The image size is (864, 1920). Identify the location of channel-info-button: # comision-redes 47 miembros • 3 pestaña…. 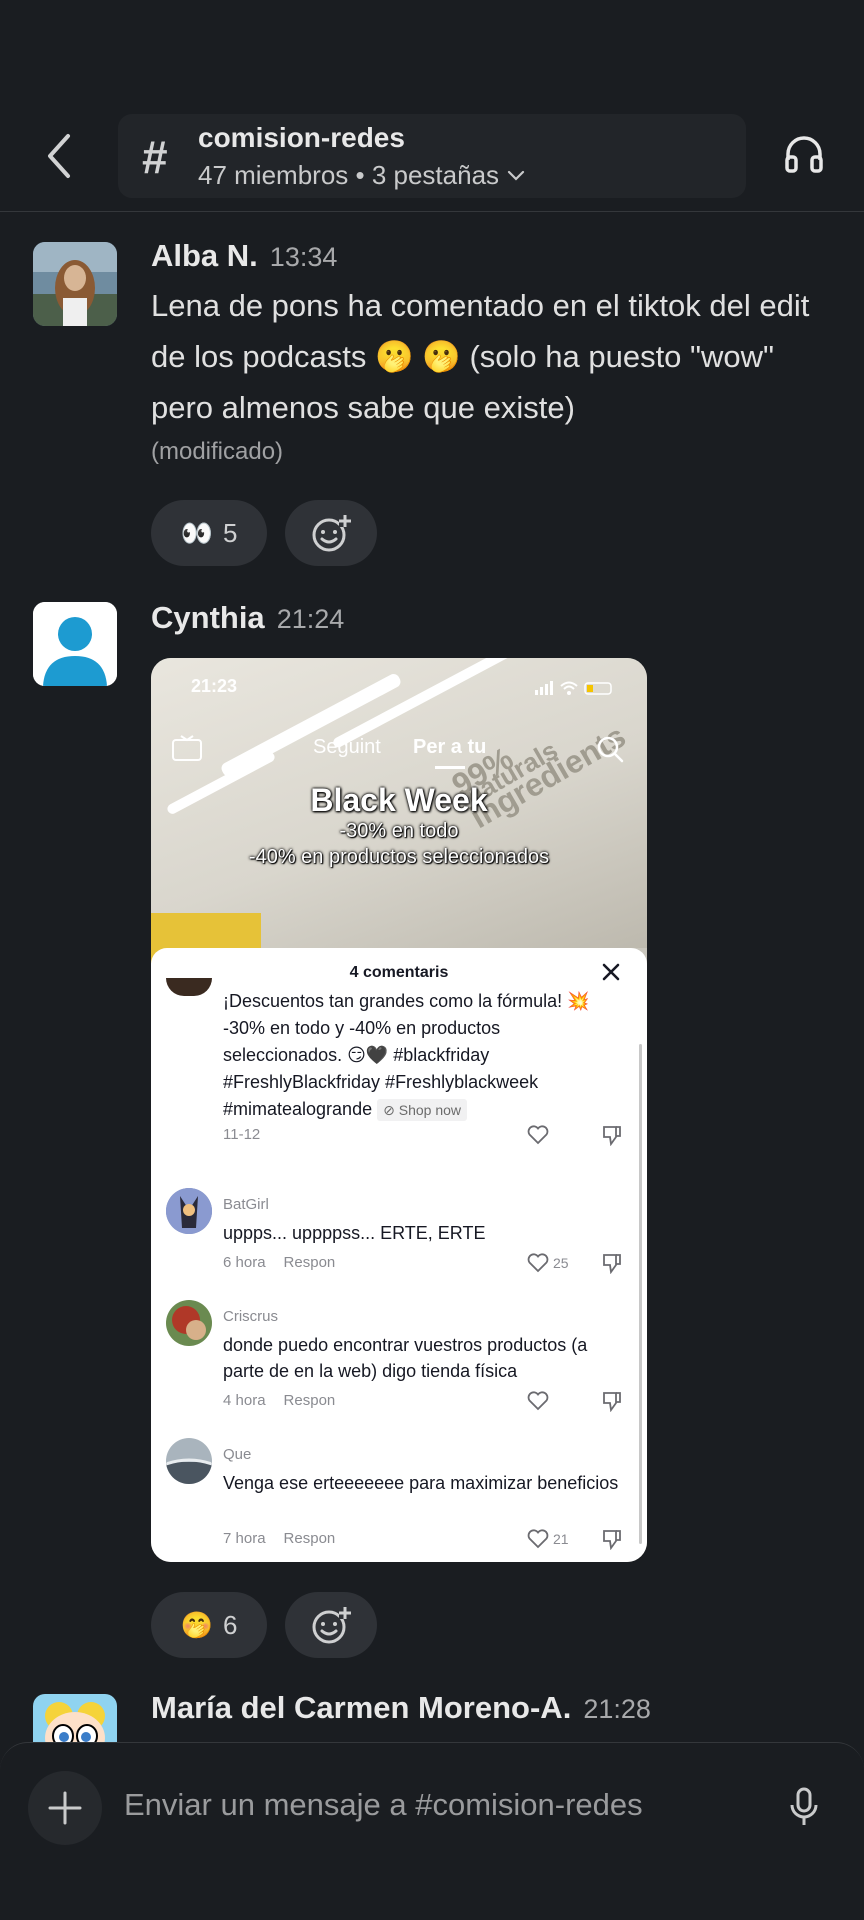
(432, 156).